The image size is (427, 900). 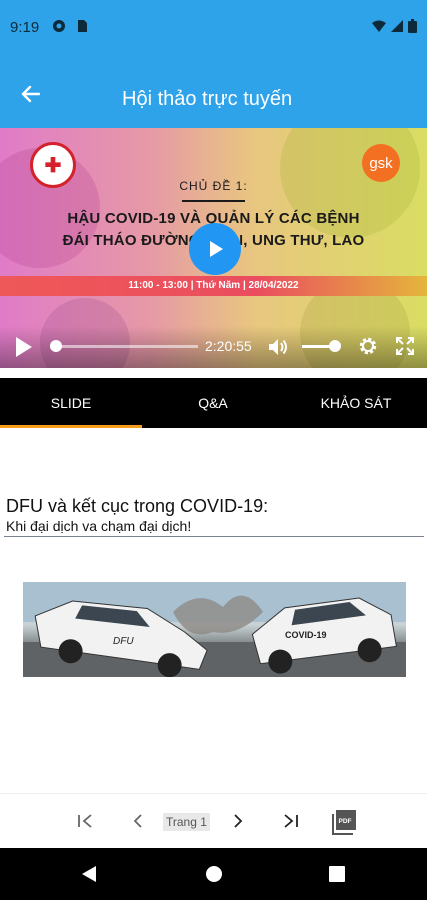 What do you see at coordinates (381, 163) in the screenshot?
I see `gsk-logo: gsk` at bounding box center [381, 163].